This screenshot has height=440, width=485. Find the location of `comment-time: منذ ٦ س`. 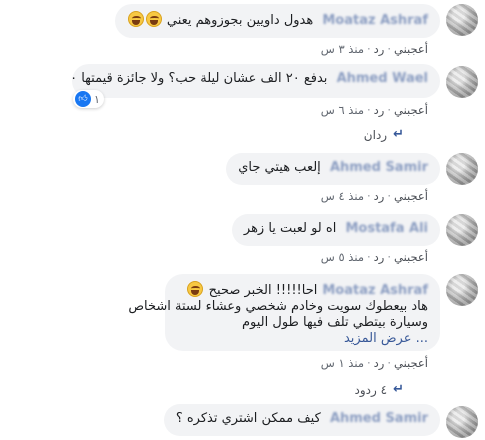

comment-time: منذ ٦ س is located at coordinates (342, 110).